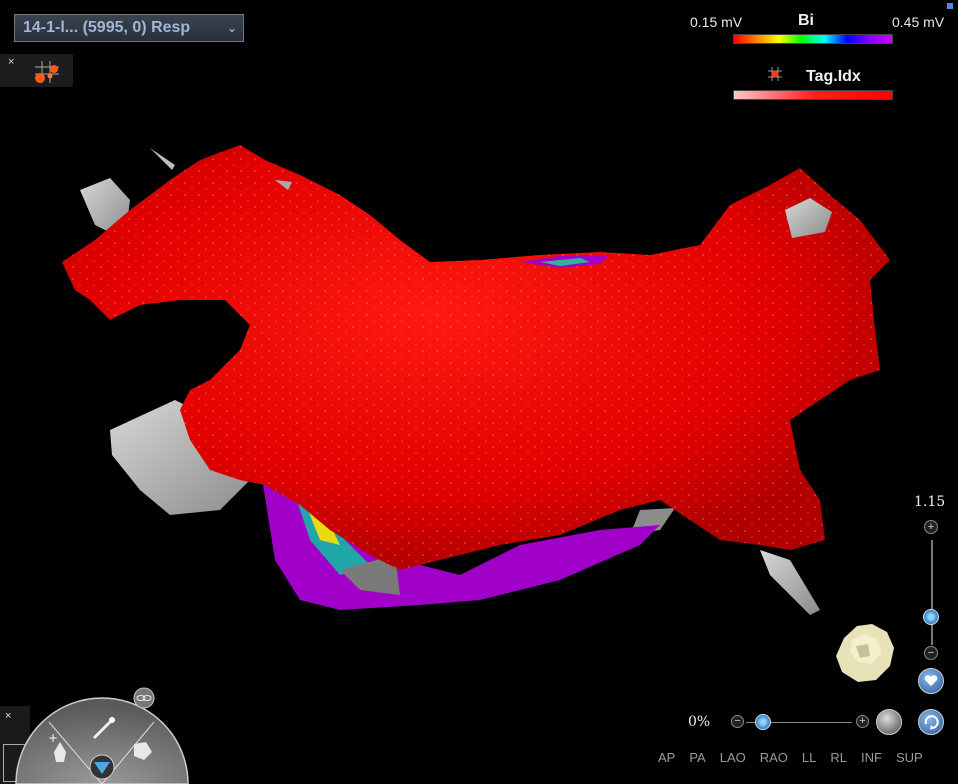 The width and height of the screenshot is (958, 784). Describe the element at coordinates (666, 757) in the screenshot. I see `view-ap-button: AP` at that location.